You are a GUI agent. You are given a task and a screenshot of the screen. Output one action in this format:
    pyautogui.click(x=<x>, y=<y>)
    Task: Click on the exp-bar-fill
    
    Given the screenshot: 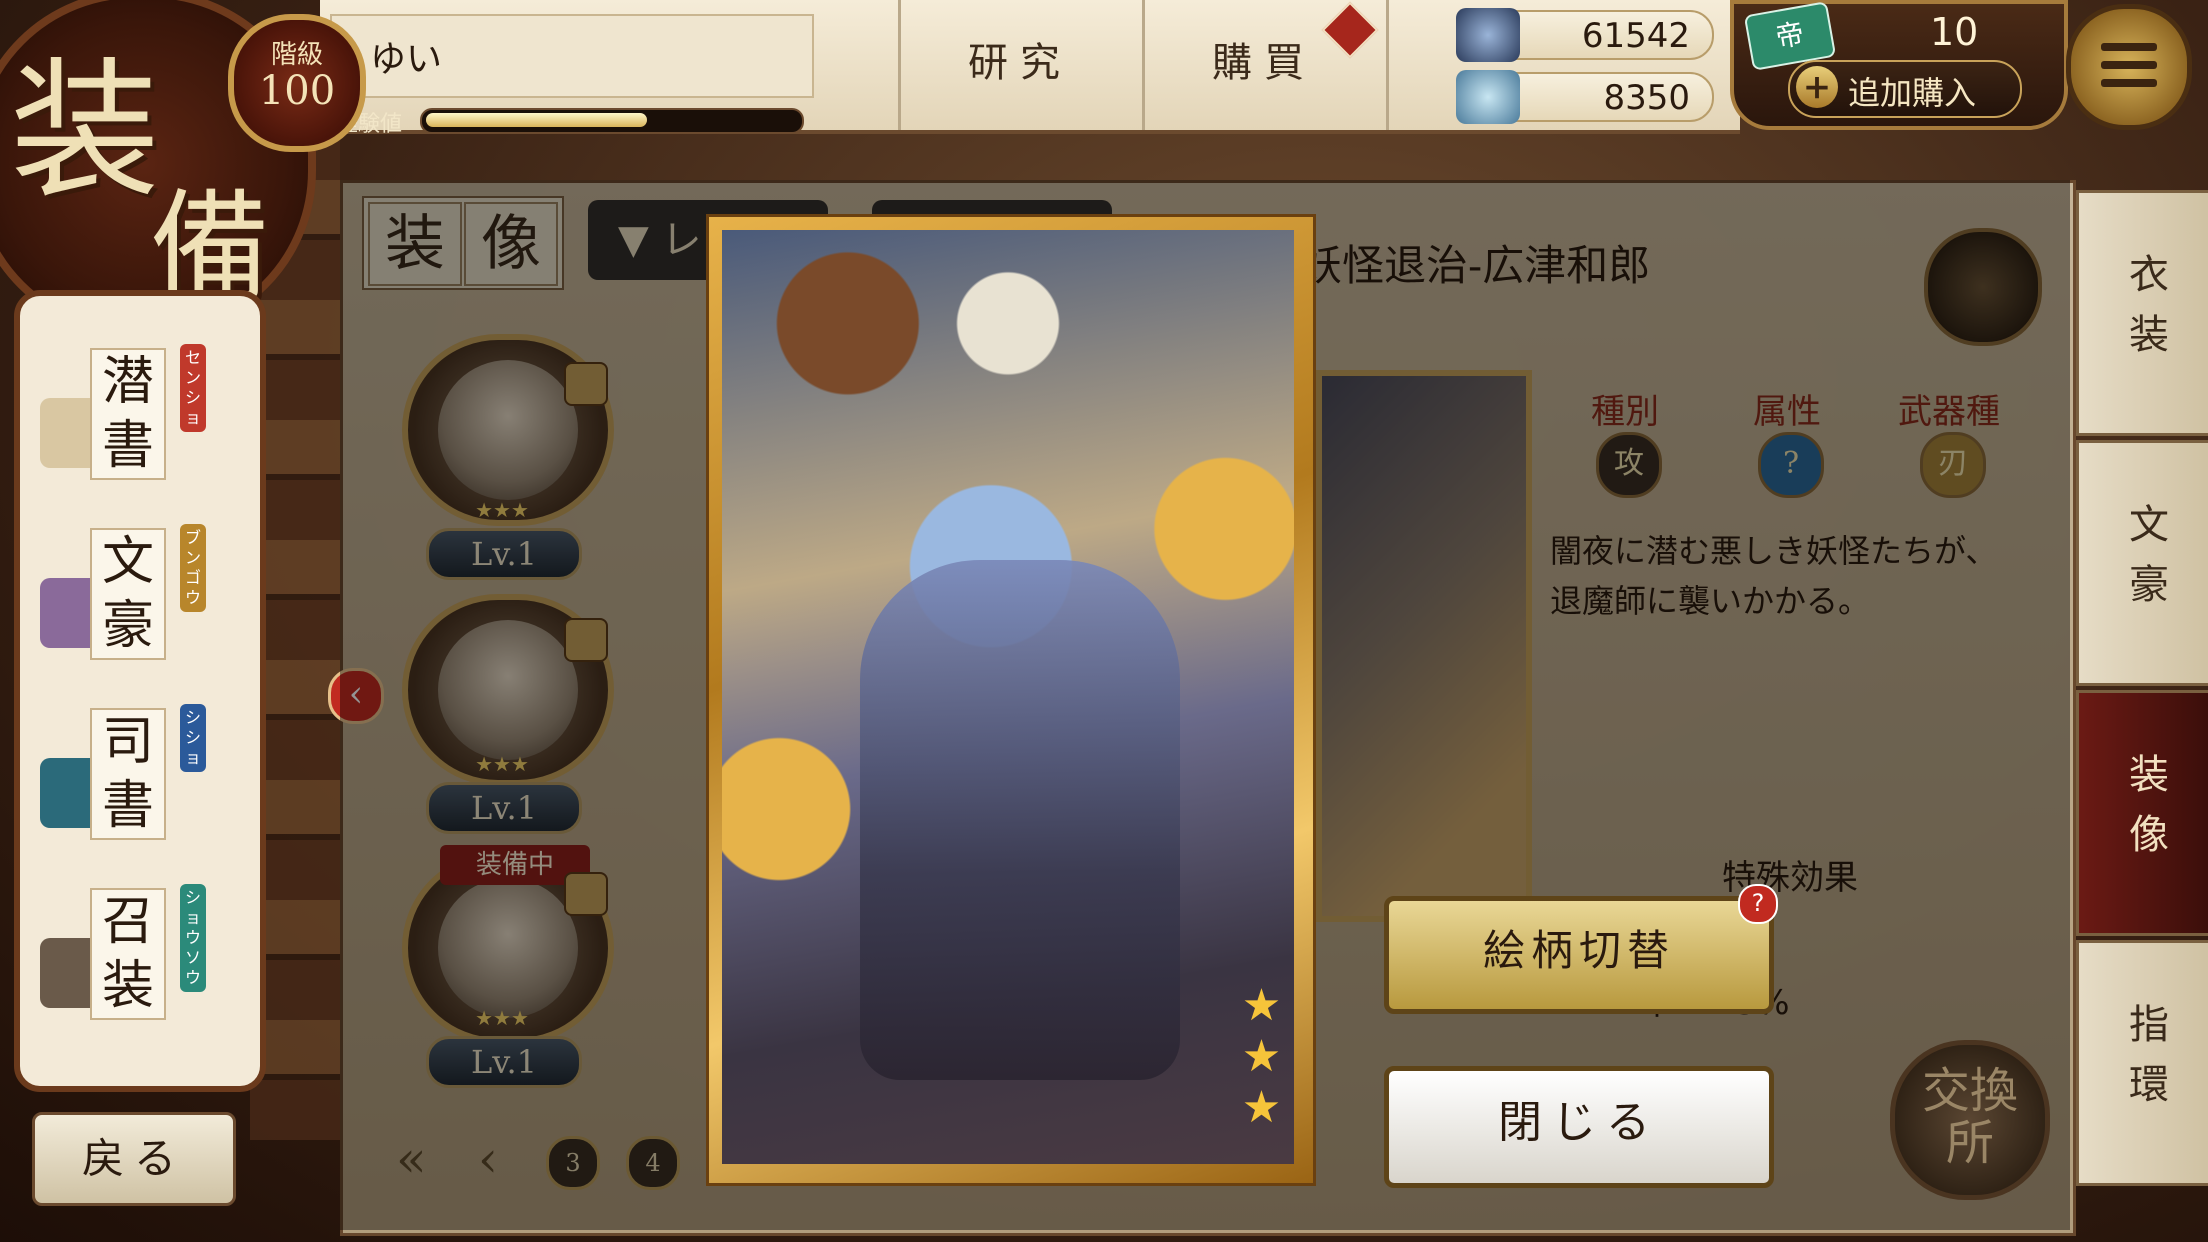 What is the action you would take?
    pyautogui.click(x=536, y=120)
    